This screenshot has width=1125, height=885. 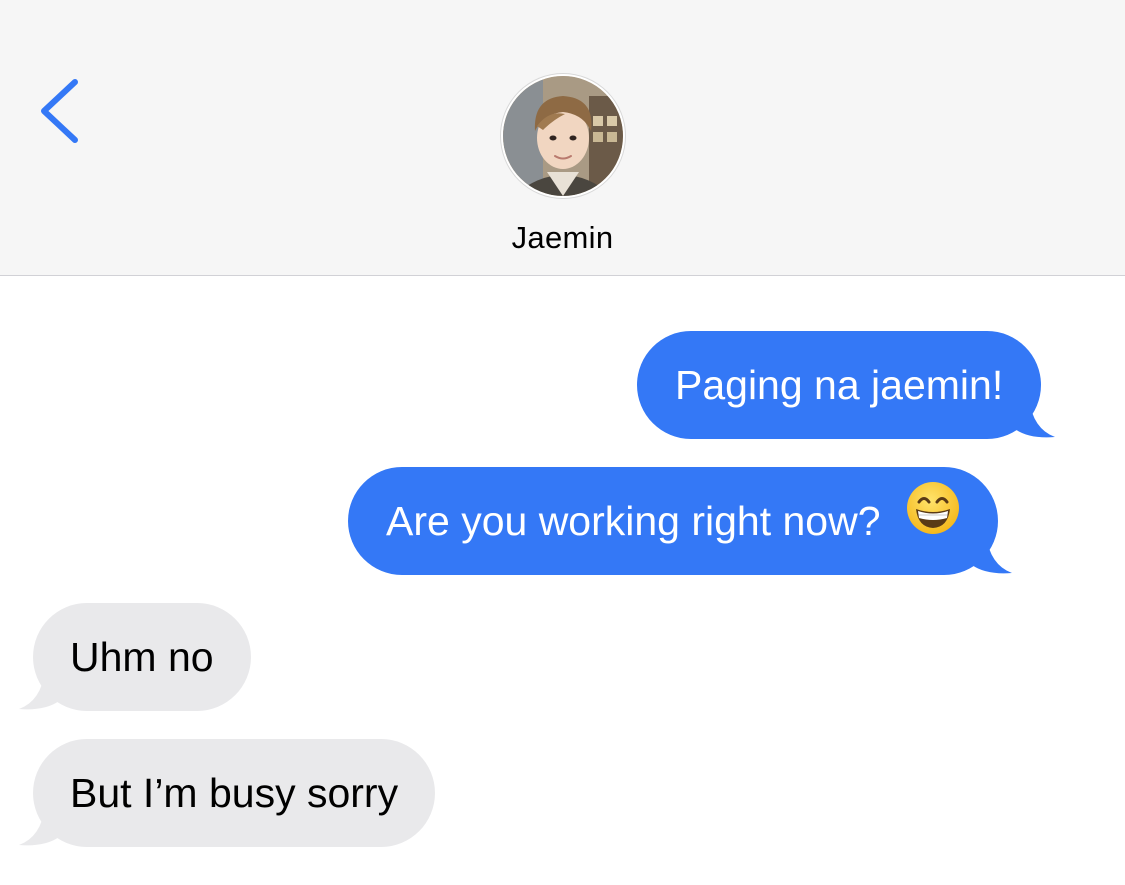 I want to click on message-text: Uhm no, so click(x=142, y=657).